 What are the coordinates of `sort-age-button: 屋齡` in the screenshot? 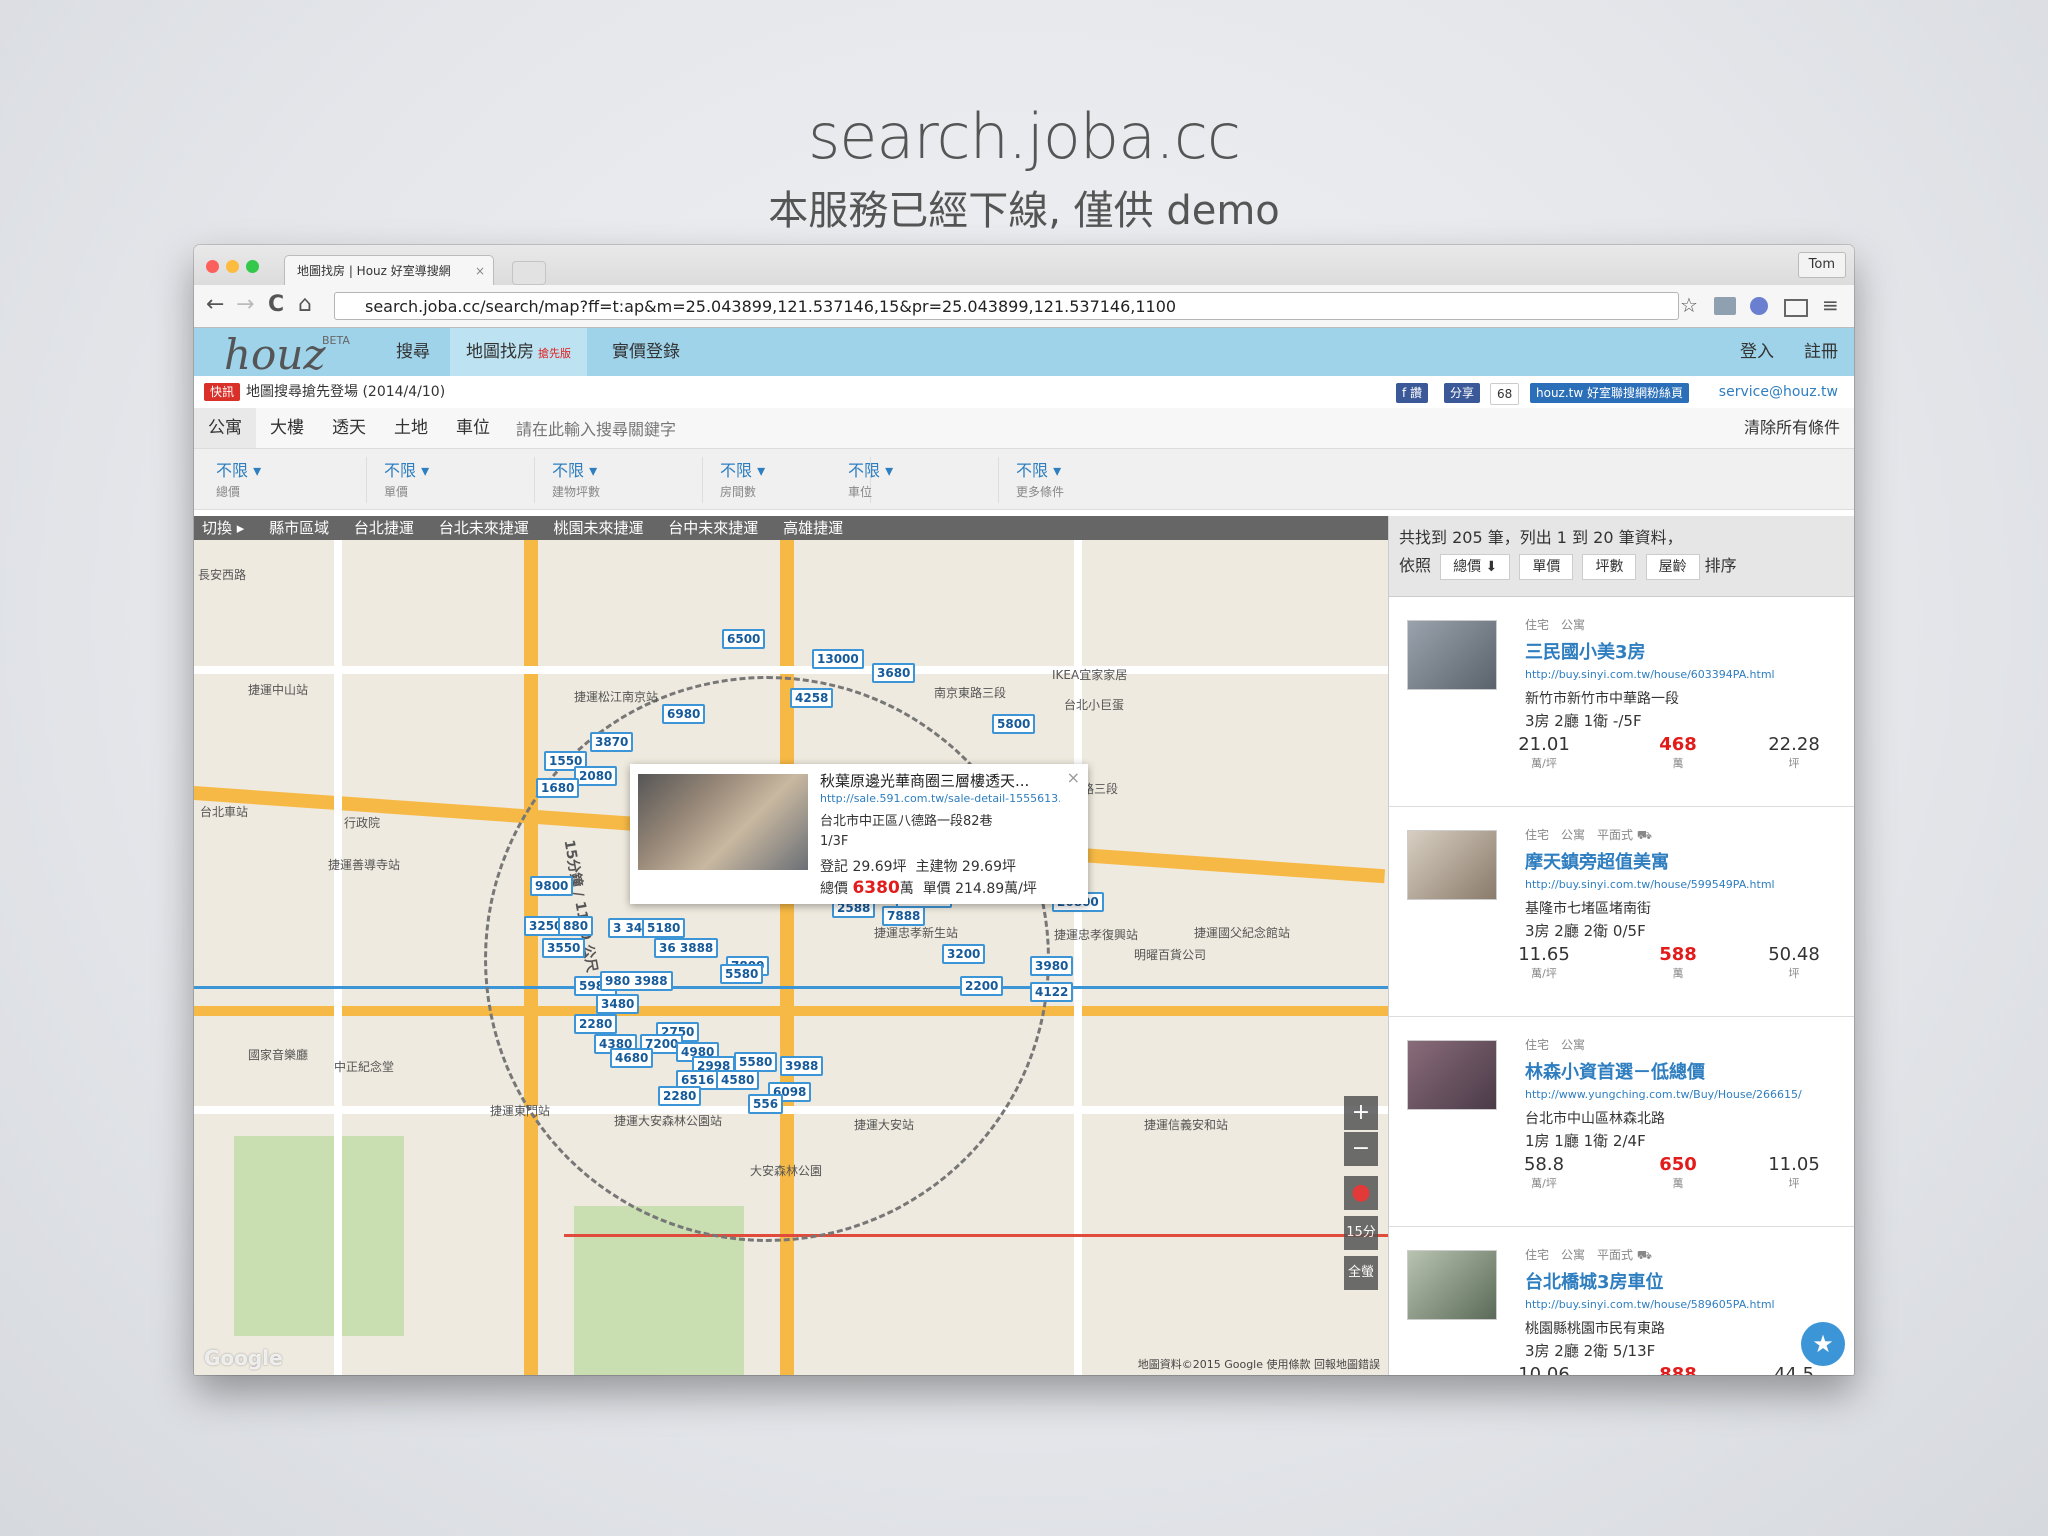 It's located at (1672, 567).